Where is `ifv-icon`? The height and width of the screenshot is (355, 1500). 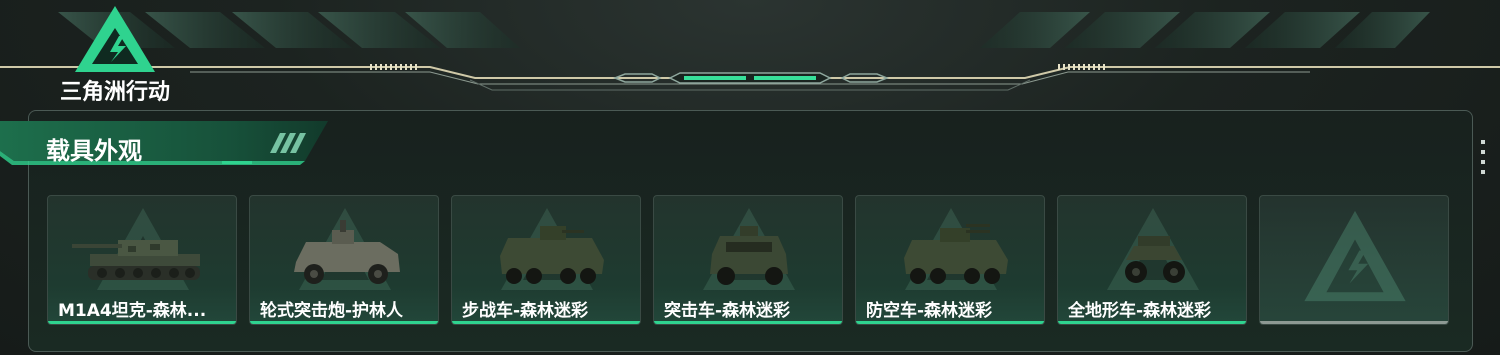 ifv-icon is located at coordinates (552, 255).